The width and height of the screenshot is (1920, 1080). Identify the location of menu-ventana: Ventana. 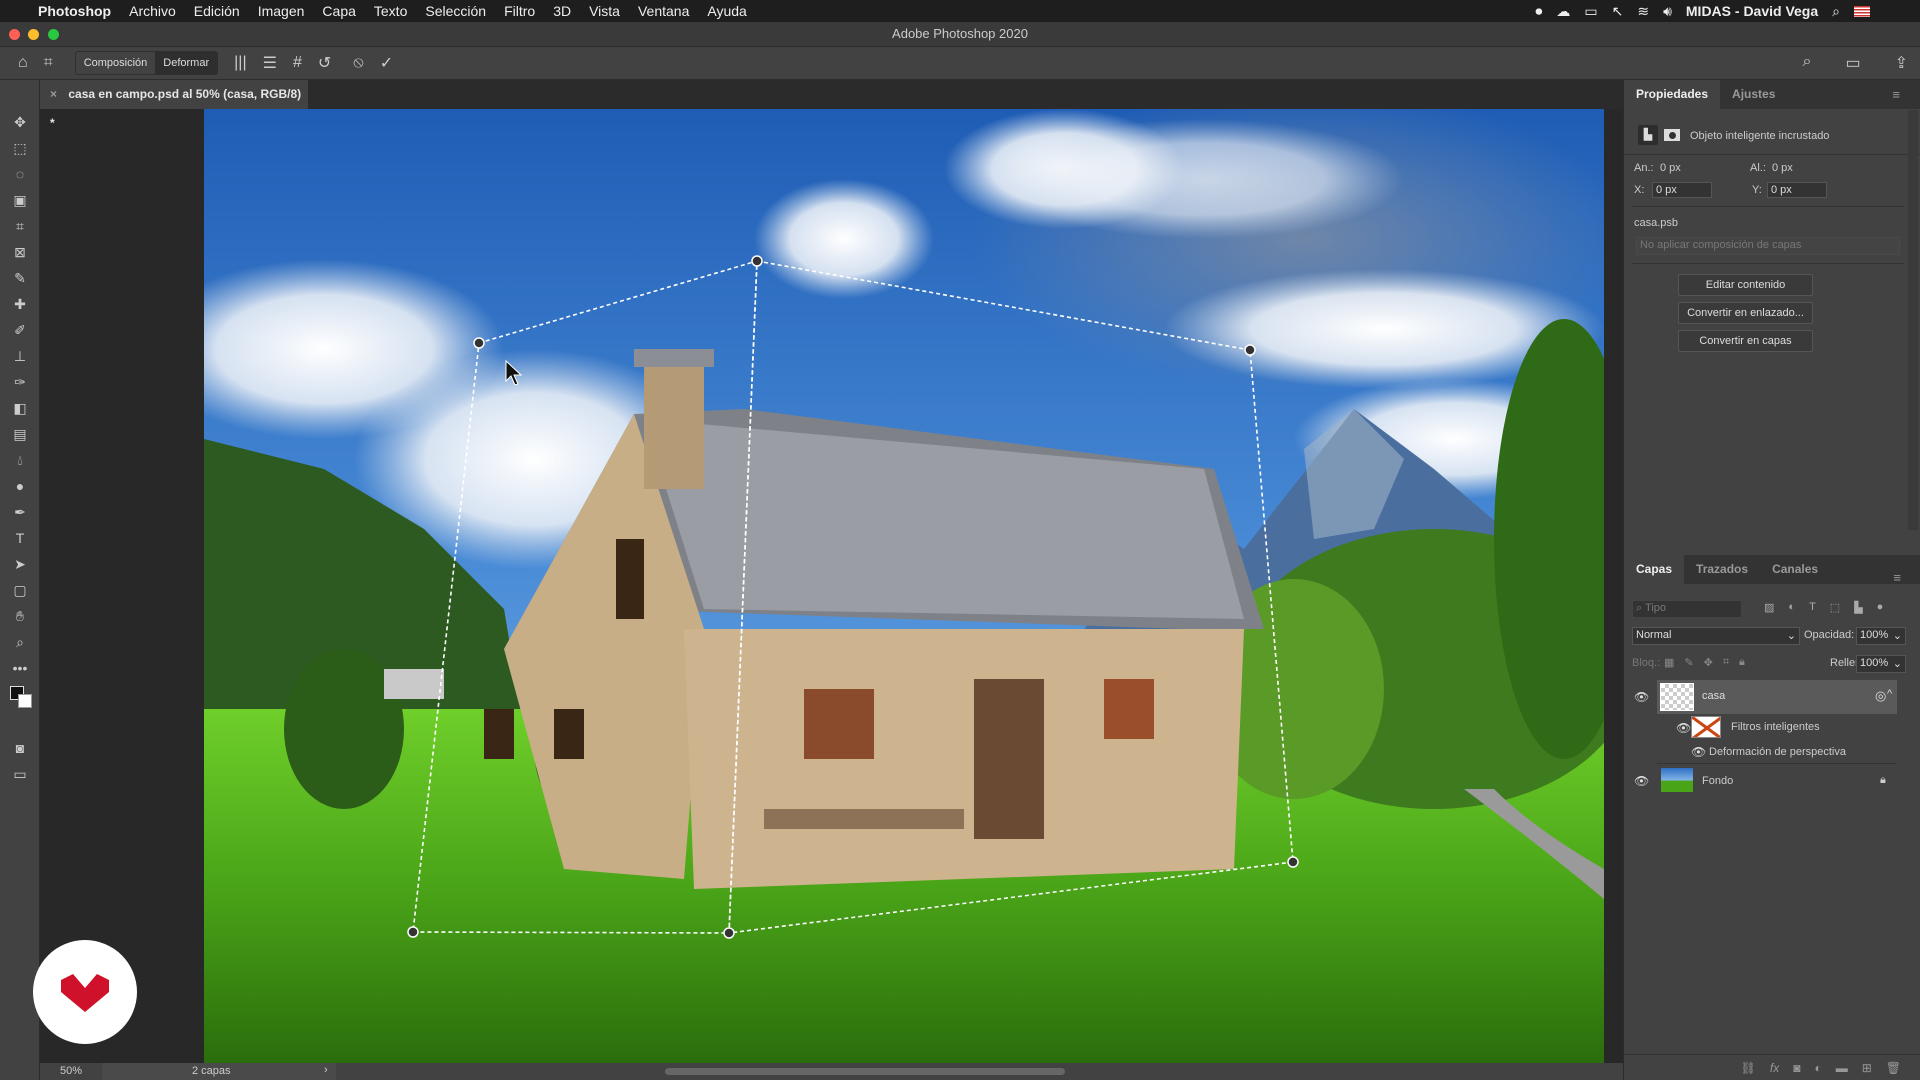
(663, 11).